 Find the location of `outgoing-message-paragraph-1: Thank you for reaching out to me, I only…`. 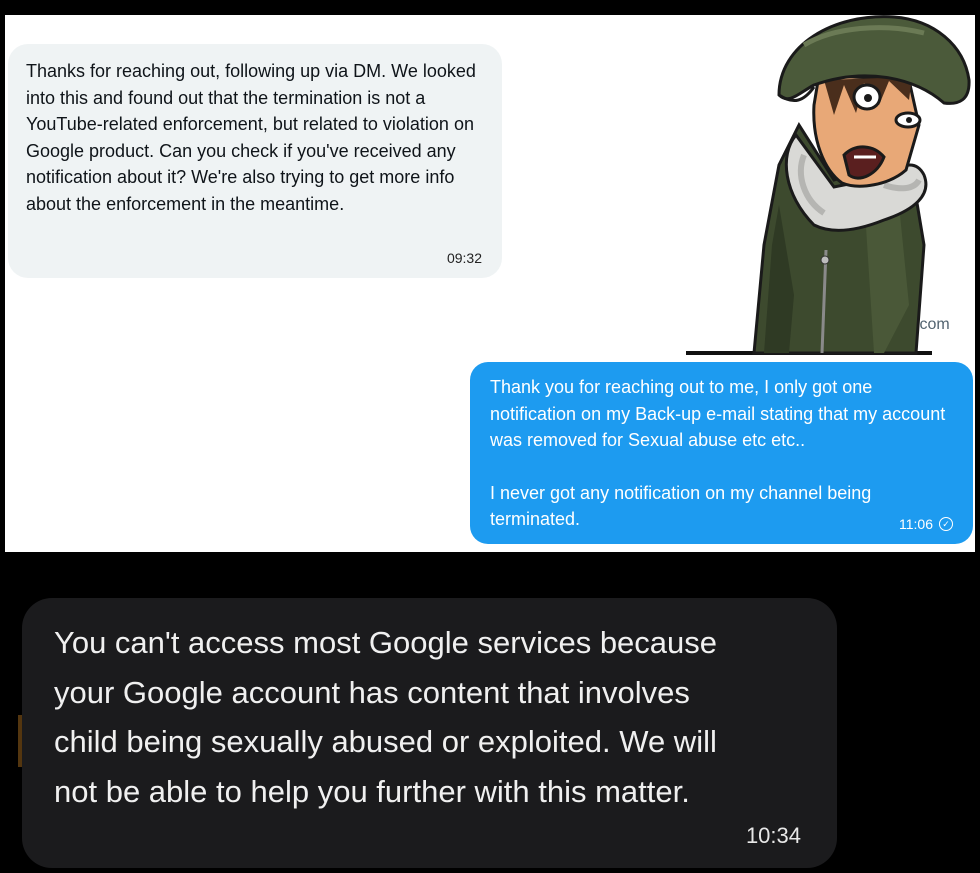

outgoing-message-paragraph-1: Thank you for reaching out to me, I only… is located at coordinates (718, 413).